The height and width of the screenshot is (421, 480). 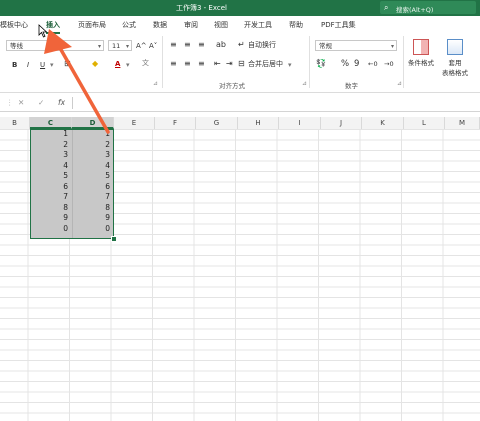 I want to click on tab-developer: 开发工具, so click(x=258, y=25).